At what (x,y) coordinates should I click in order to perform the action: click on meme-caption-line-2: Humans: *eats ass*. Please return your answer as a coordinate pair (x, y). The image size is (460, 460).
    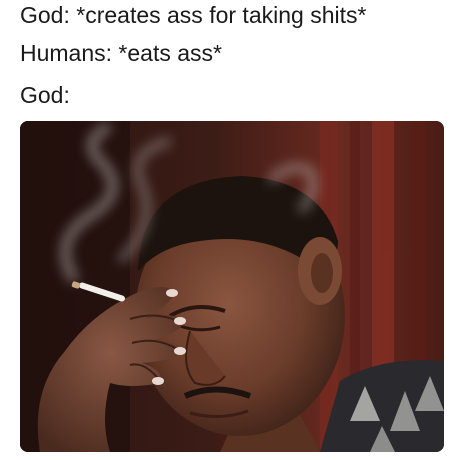
    Looking at the image, I should click on (121, 53).